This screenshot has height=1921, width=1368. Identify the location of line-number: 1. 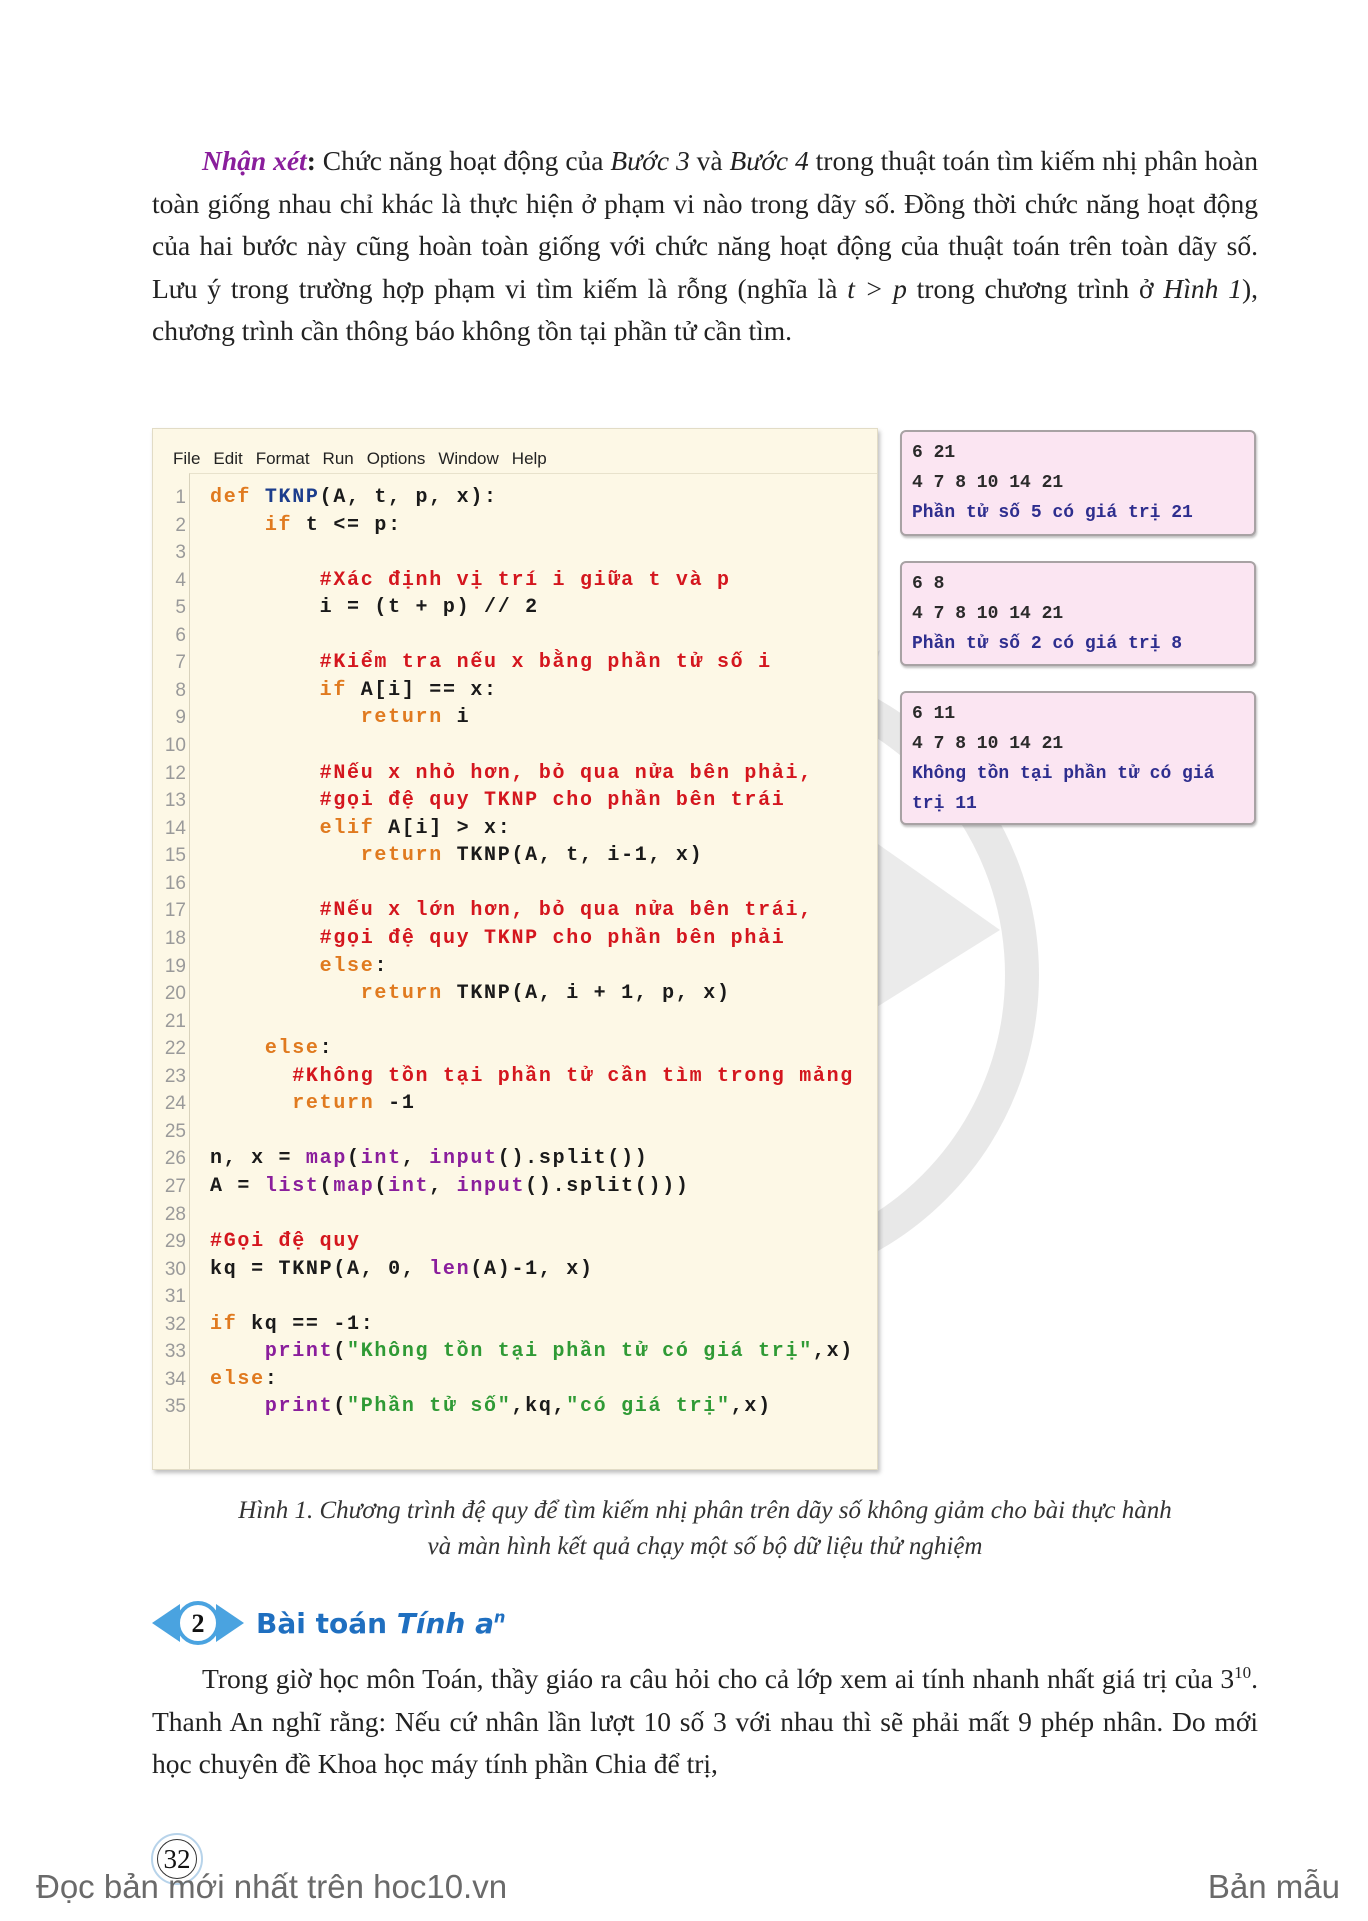
(180, 497).